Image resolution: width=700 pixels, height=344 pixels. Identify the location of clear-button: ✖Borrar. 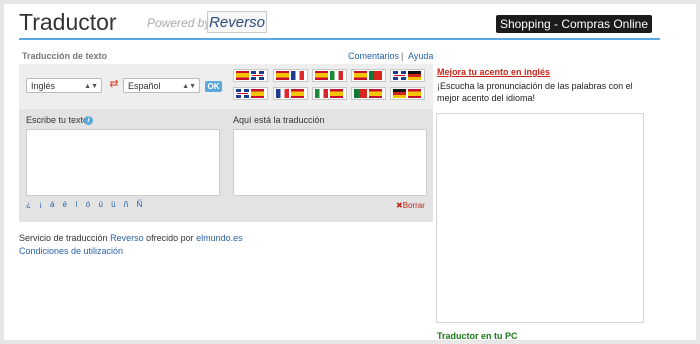
(410, 205).